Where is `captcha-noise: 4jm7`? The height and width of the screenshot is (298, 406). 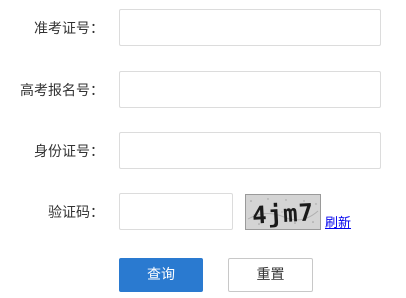 captcha-noise: 4jm7 is located at coordinates (283, 212).